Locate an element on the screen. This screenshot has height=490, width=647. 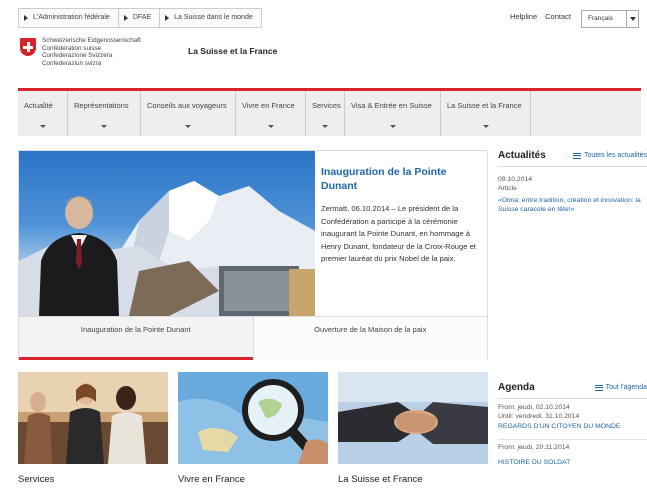
nav-label: Conseils aux voyageurs is located at coordinates (187, 105).